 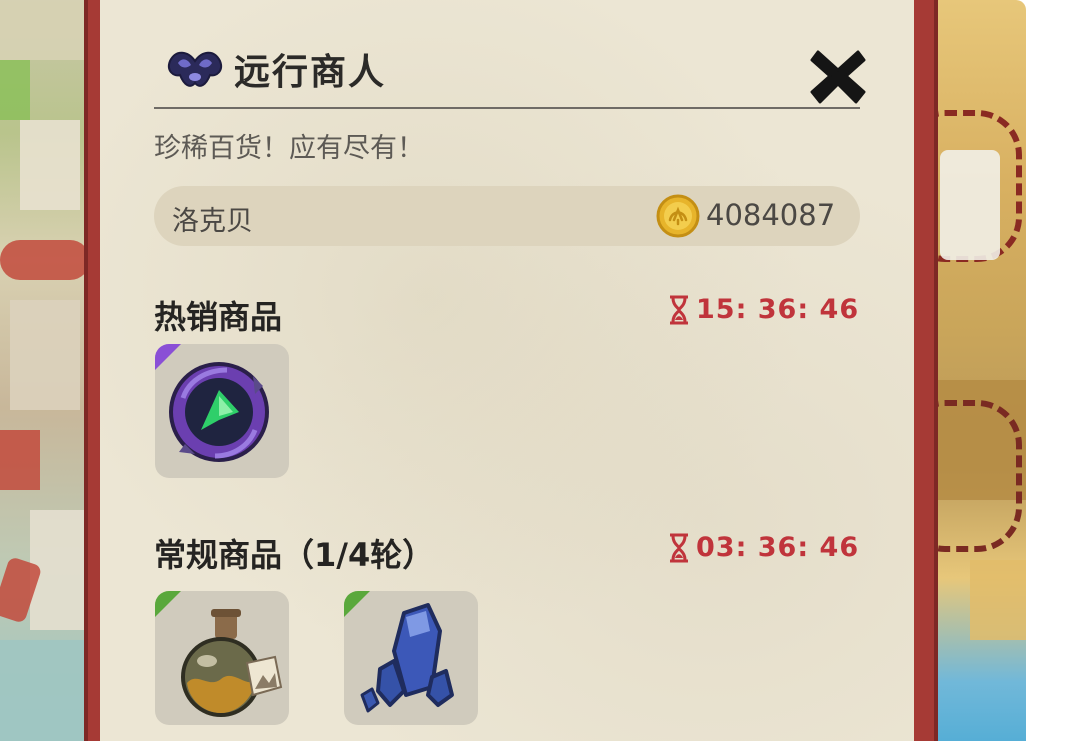 I want to click on hot-section-timer: 15: 36: 46, so click(x=763, y=309).